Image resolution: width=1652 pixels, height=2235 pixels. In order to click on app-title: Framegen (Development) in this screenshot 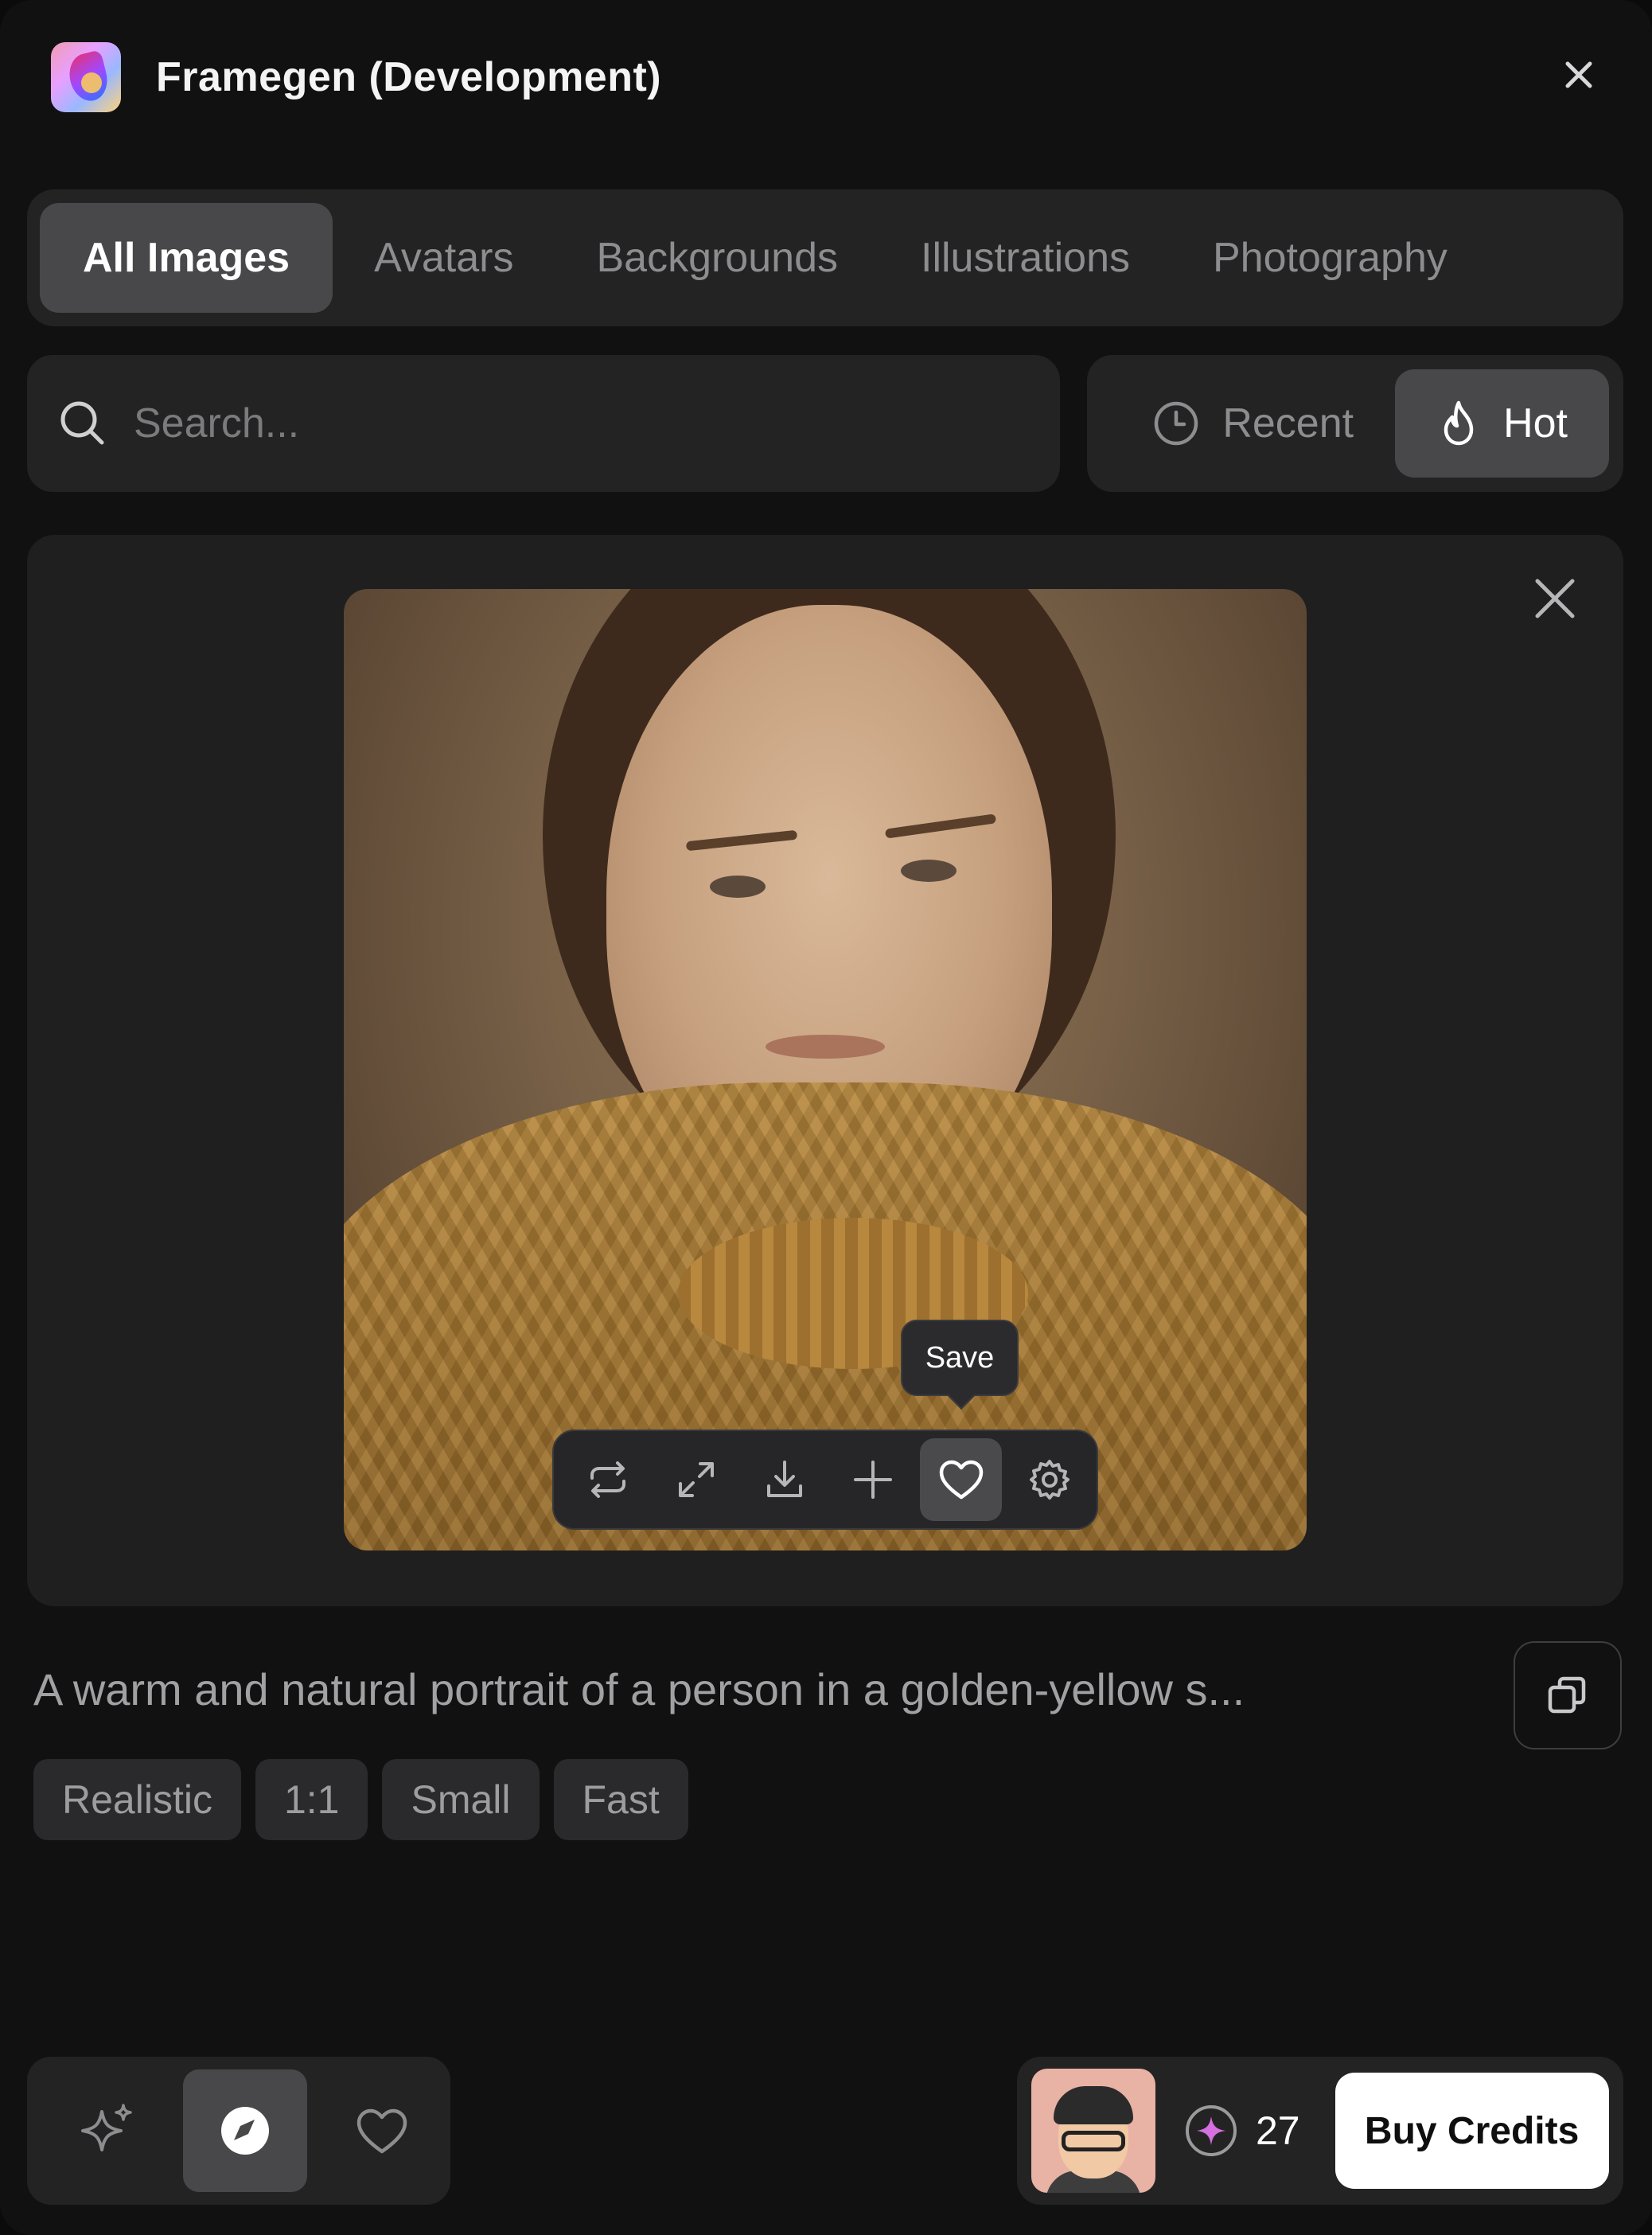, I will do `click(409, 77)`.